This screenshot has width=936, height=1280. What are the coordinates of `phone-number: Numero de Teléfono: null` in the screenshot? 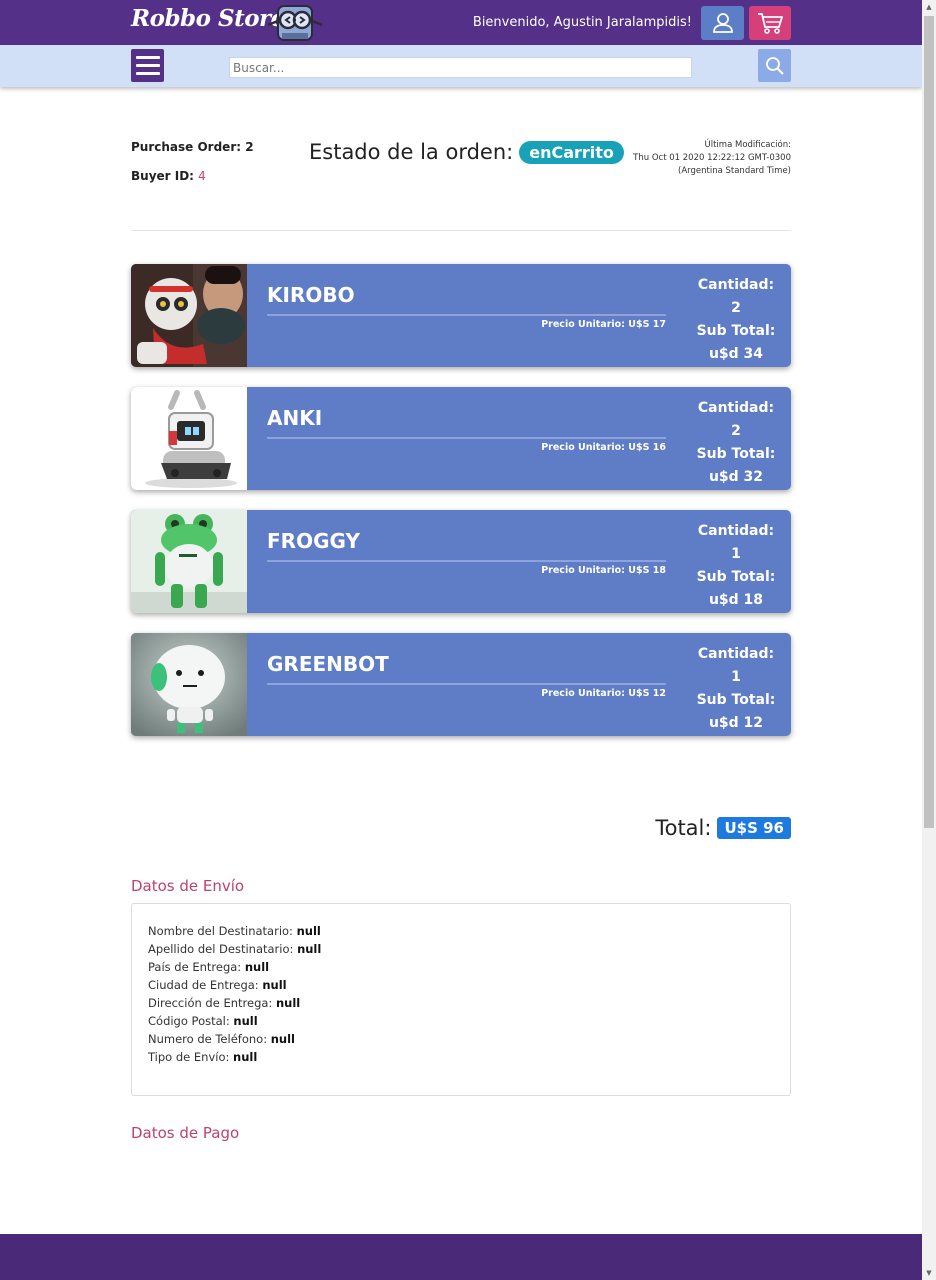 It's located at (461, 1039).